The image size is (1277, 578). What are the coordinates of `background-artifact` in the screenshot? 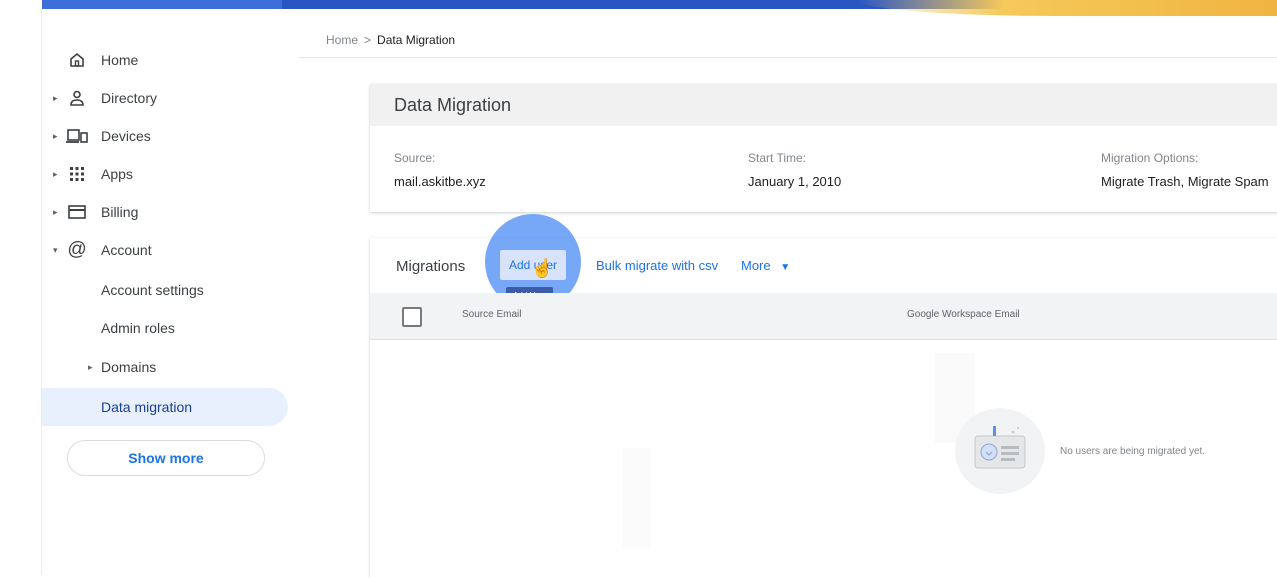 It's located at (637, 498).